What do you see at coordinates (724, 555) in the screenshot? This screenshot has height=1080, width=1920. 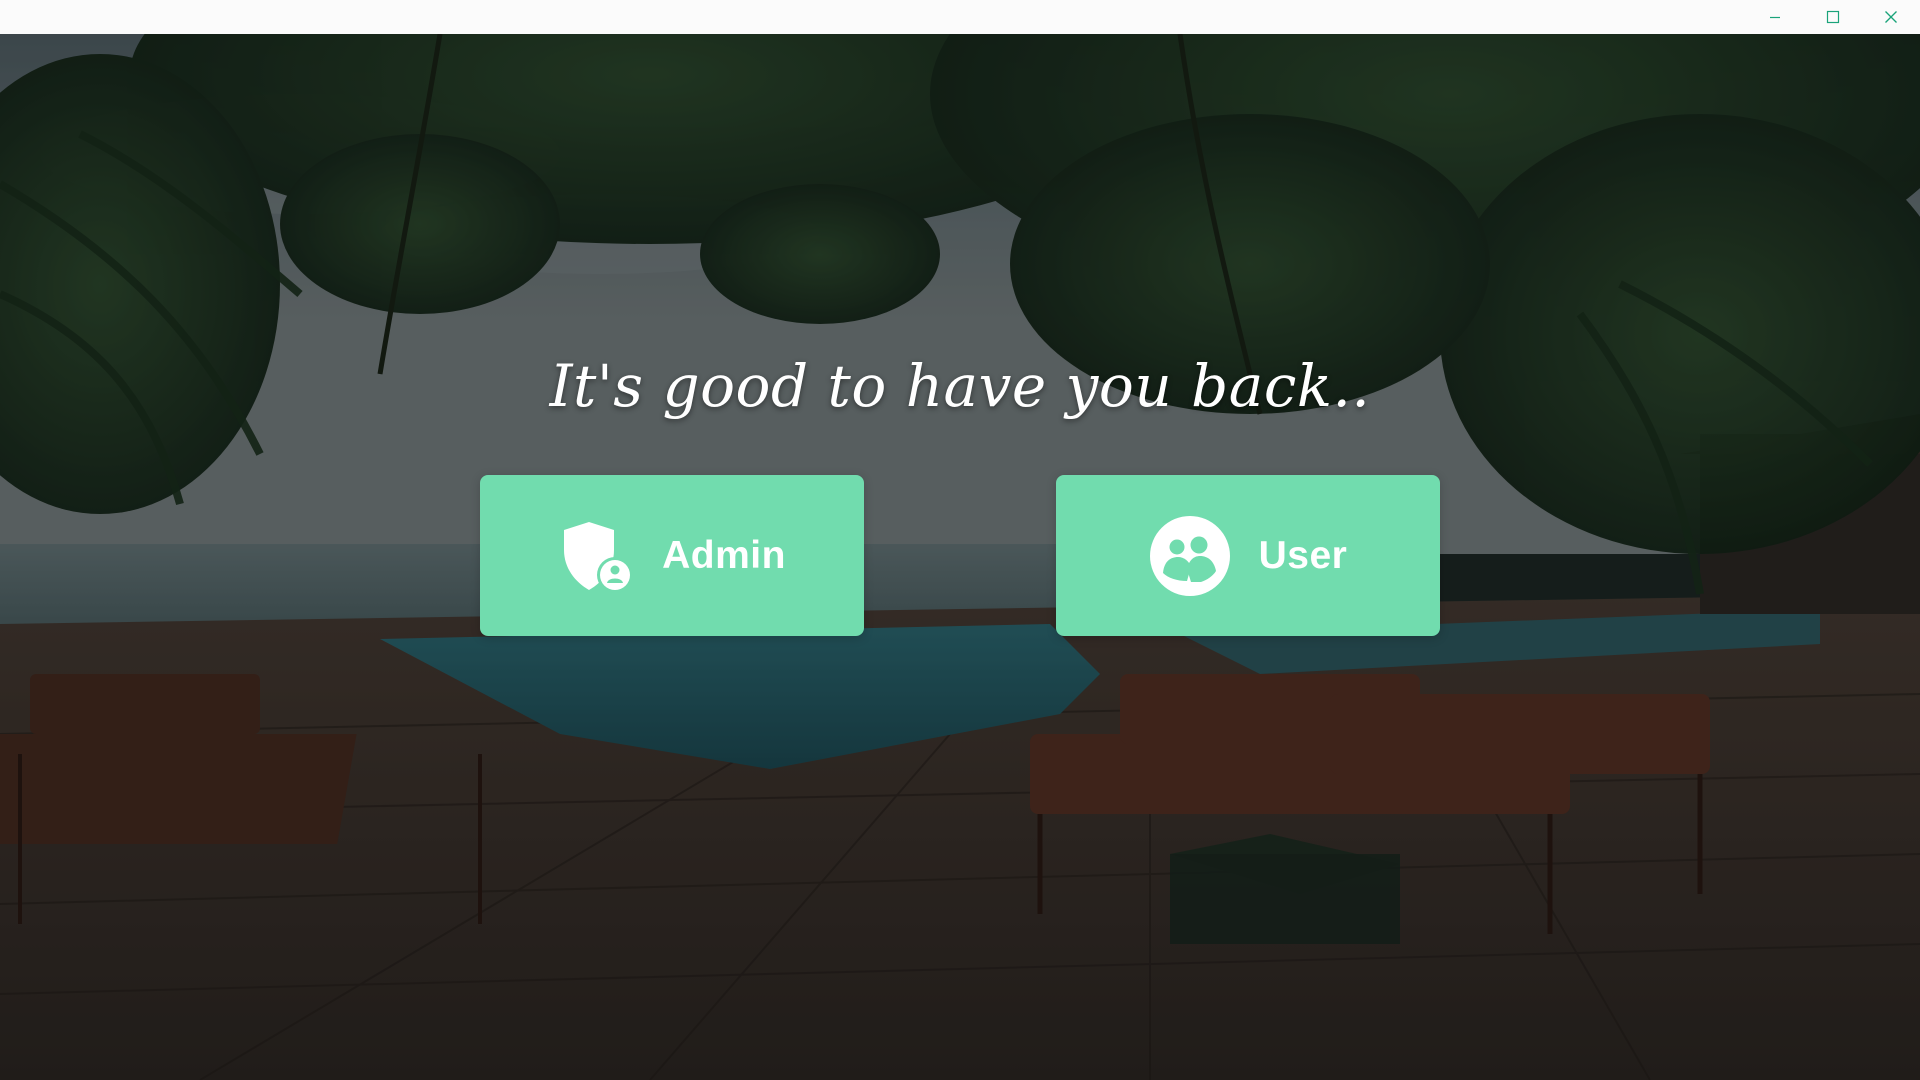 I see `admin-button-label: Admin` at bounding box center [724, 555].